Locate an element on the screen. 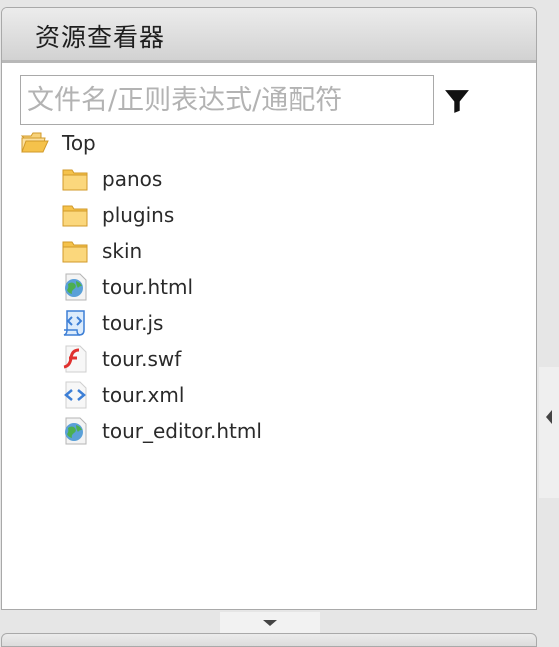 Image resolution: width=559 pixels, height=647 pixels. tree-item-label: tour.swf is located at coordinates (142, 359).